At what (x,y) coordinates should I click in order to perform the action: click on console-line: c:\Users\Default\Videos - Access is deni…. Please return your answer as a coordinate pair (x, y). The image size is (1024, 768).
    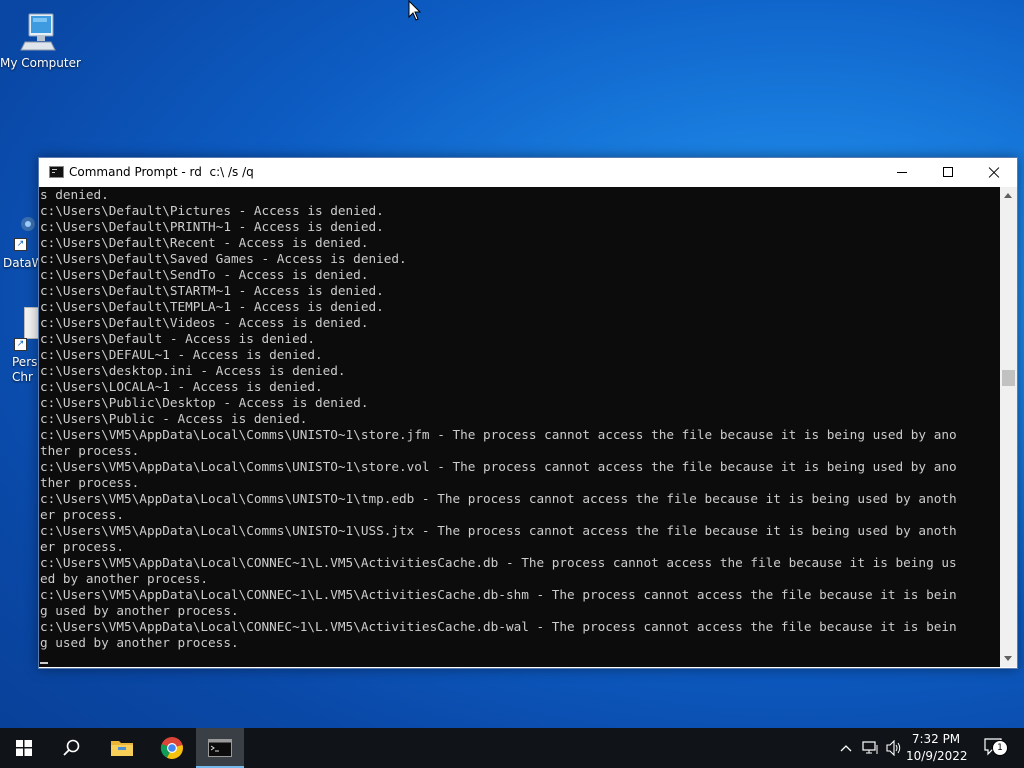
    Looking at the image, I should click on (204, 322).